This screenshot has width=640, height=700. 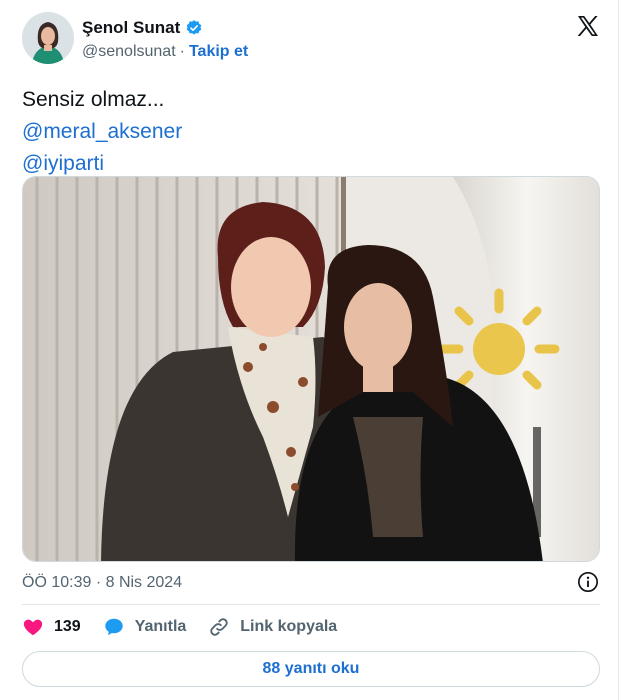 What do you see at coordinates (588, 26) in the screenshot?
I see `x-logo-icon` at bounding box center [588, 26].